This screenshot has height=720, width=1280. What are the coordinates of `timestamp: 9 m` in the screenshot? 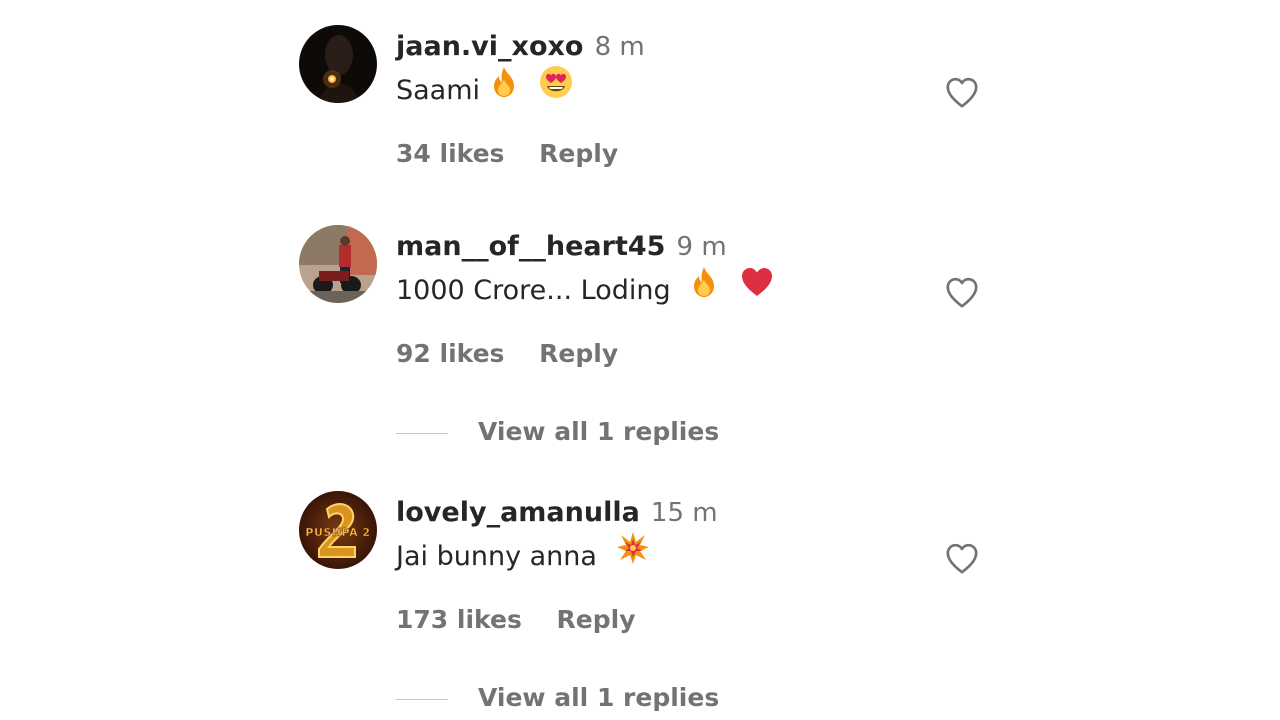 It's located at (701, 247).